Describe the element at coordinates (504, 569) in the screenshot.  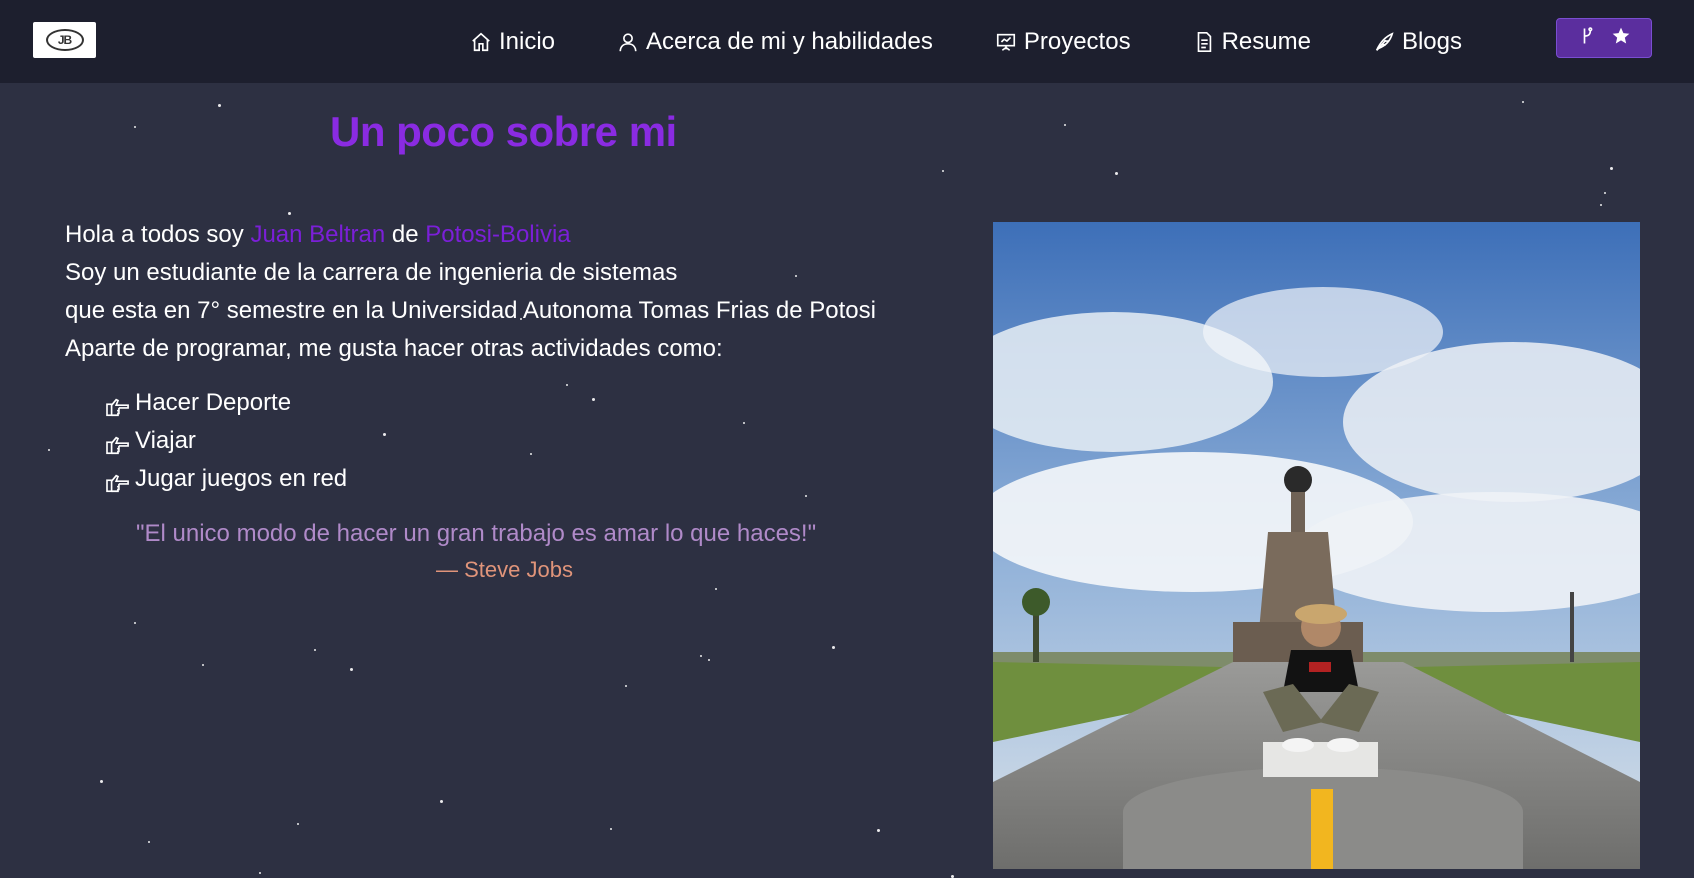
I see `quote-author: — Steve Jobs` at that location.